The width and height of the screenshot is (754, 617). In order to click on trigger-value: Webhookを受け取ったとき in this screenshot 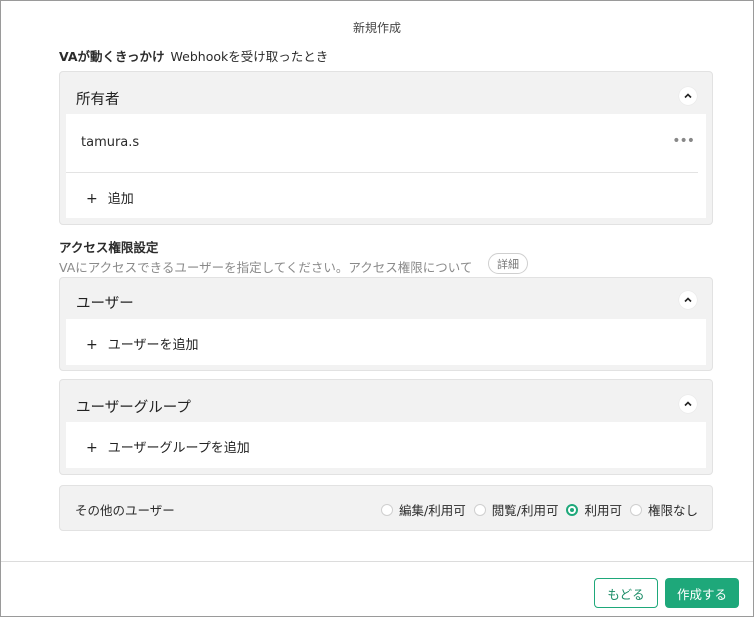, I will do `click(249, 56)`.